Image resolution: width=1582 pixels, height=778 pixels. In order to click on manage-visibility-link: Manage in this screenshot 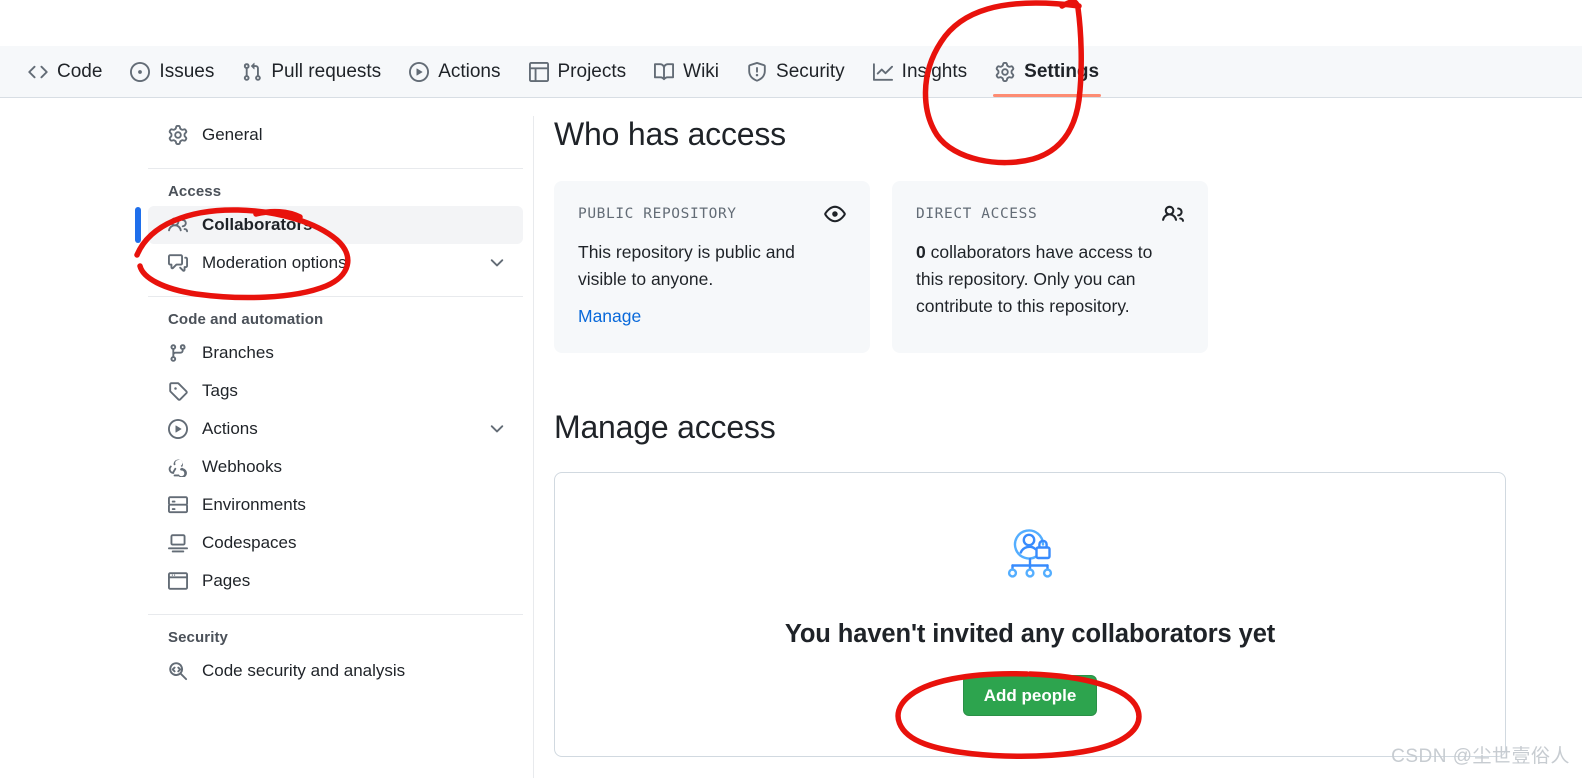, I will do `click(609, 316)`.